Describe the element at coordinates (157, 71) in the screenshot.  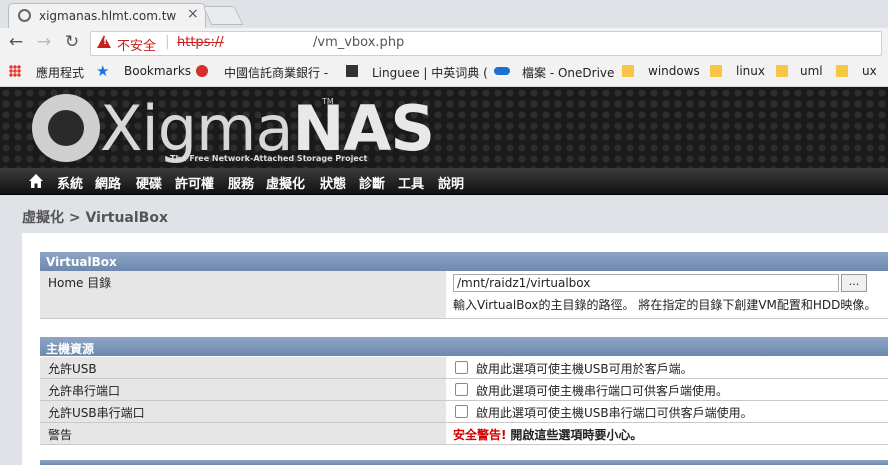
I see `bookmark-bookmarks: Bookmarks` at that location.